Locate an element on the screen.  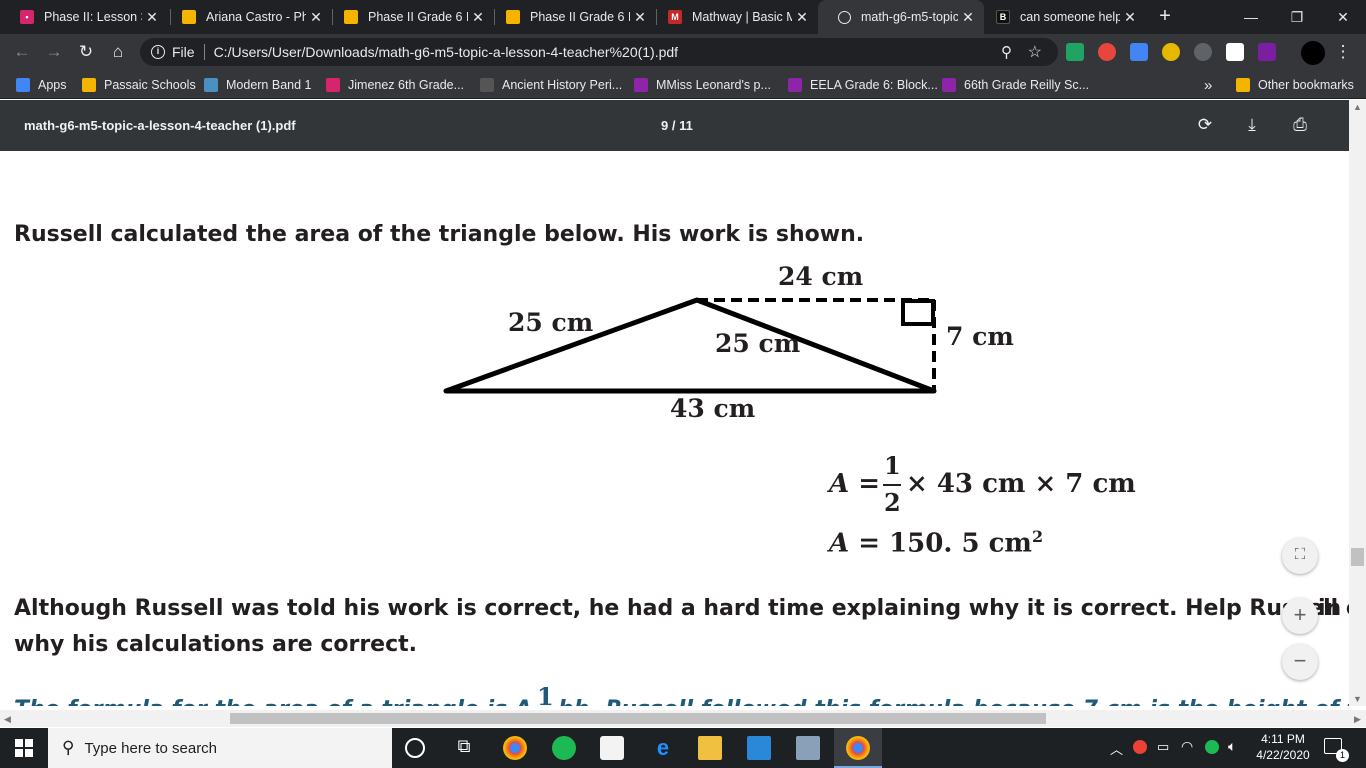
tab-1: ▪ Phase II: Lesson 3 ✕ is located at coordinates (84, 17).